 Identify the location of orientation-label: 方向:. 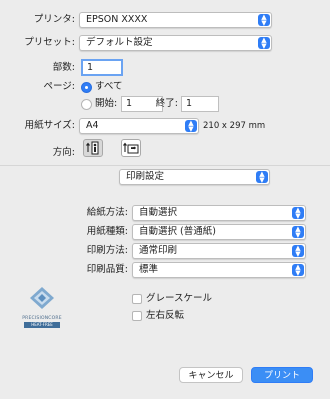
(63, 152).